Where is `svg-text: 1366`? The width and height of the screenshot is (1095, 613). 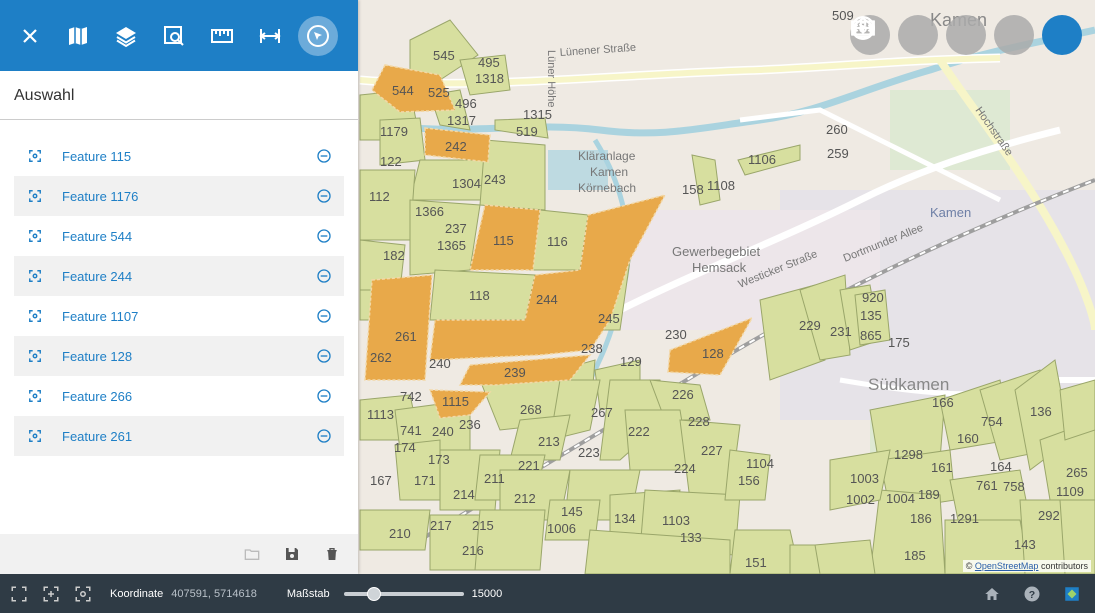 svg-text: 1366 is located at coordinates (429, 211).